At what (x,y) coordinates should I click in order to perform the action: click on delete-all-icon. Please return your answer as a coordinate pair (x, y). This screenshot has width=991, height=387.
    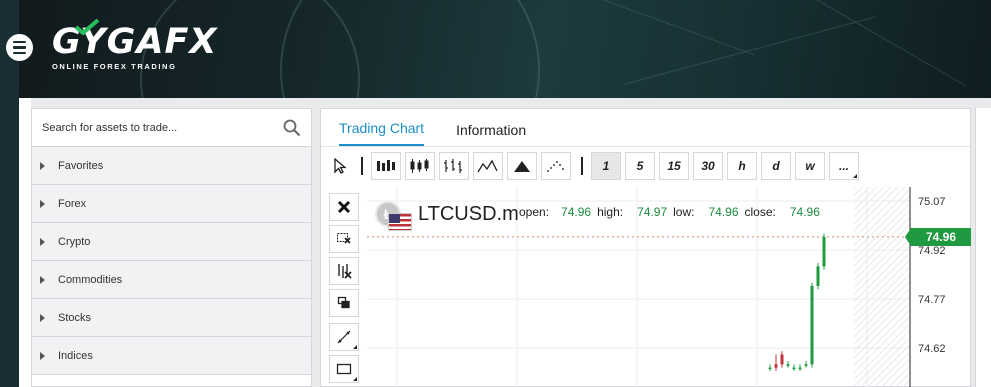
    Looking at the image, I should click on (345, 271).